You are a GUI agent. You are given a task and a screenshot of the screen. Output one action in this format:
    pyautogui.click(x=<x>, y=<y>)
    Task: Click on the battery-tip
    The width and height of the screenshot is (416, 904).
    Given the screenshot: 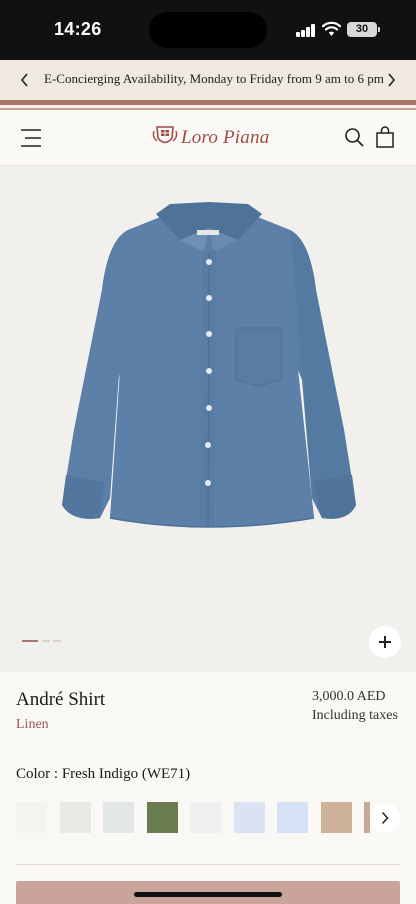 What is the action you would take?
    pyautogui.click(x=379, y=29)
    